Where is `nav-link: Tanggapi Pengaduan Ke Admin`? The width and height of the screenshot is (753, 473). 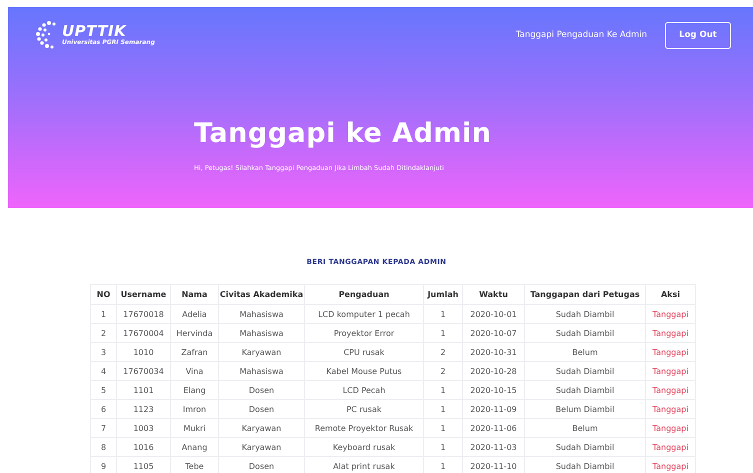 nav-link: Tanggapi Pengaduan Ke Admin is located at coordinates (581, 35).